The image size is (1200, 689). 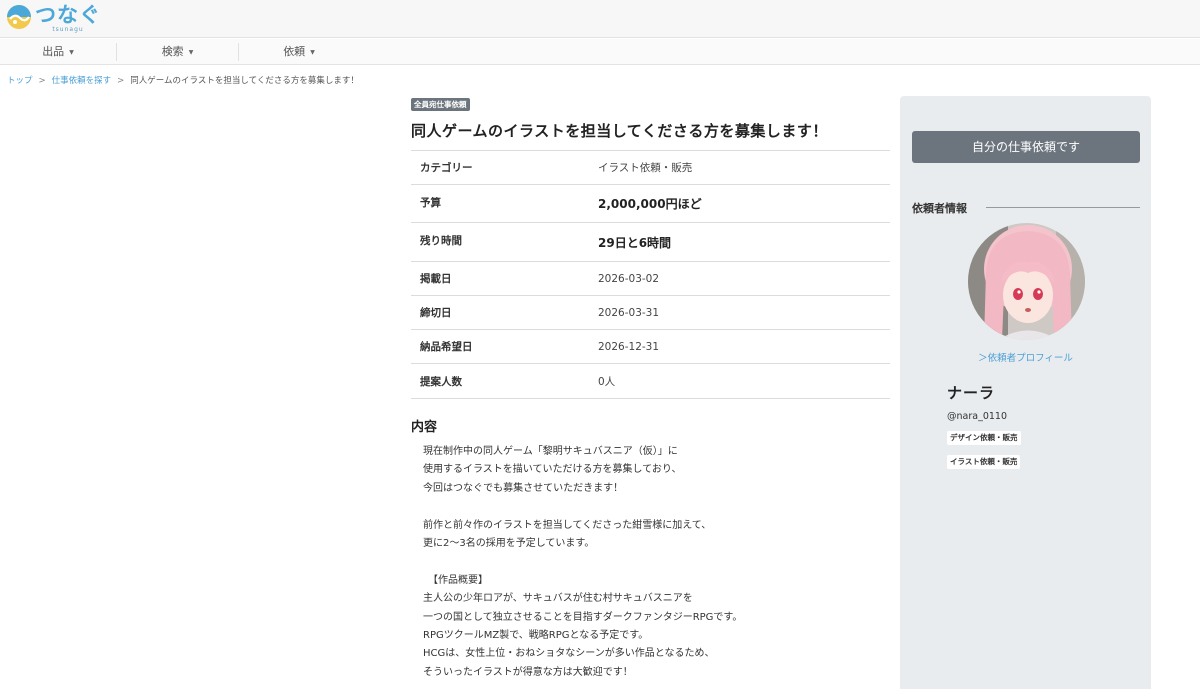 I want to click on proposal-count-label: 提案人数, so click(x=504, y=381).